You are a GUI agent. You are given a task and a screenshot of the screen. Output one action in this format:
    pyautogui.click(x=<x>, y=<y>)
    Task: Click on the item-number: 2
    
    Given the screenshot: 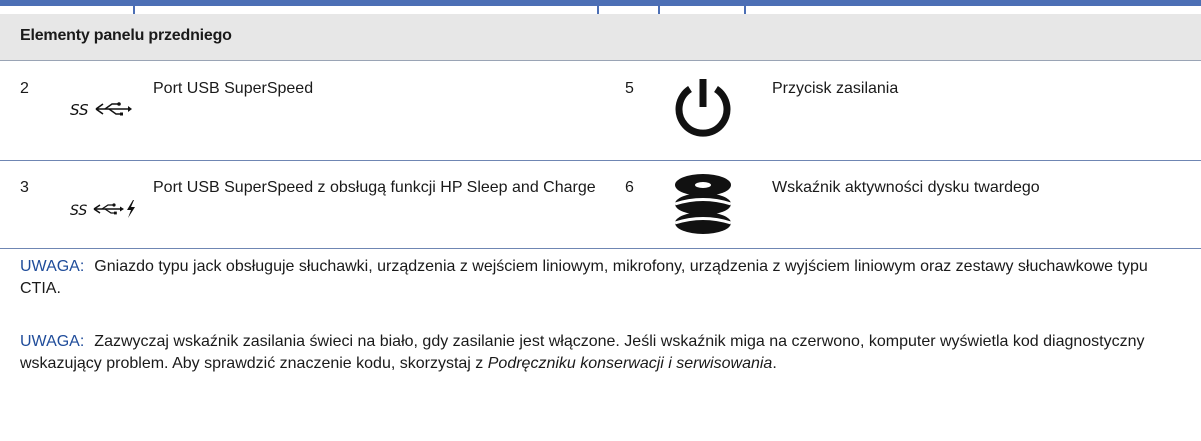 What is the action you would take?
    pyautogui.click(x=24, y=88)
    